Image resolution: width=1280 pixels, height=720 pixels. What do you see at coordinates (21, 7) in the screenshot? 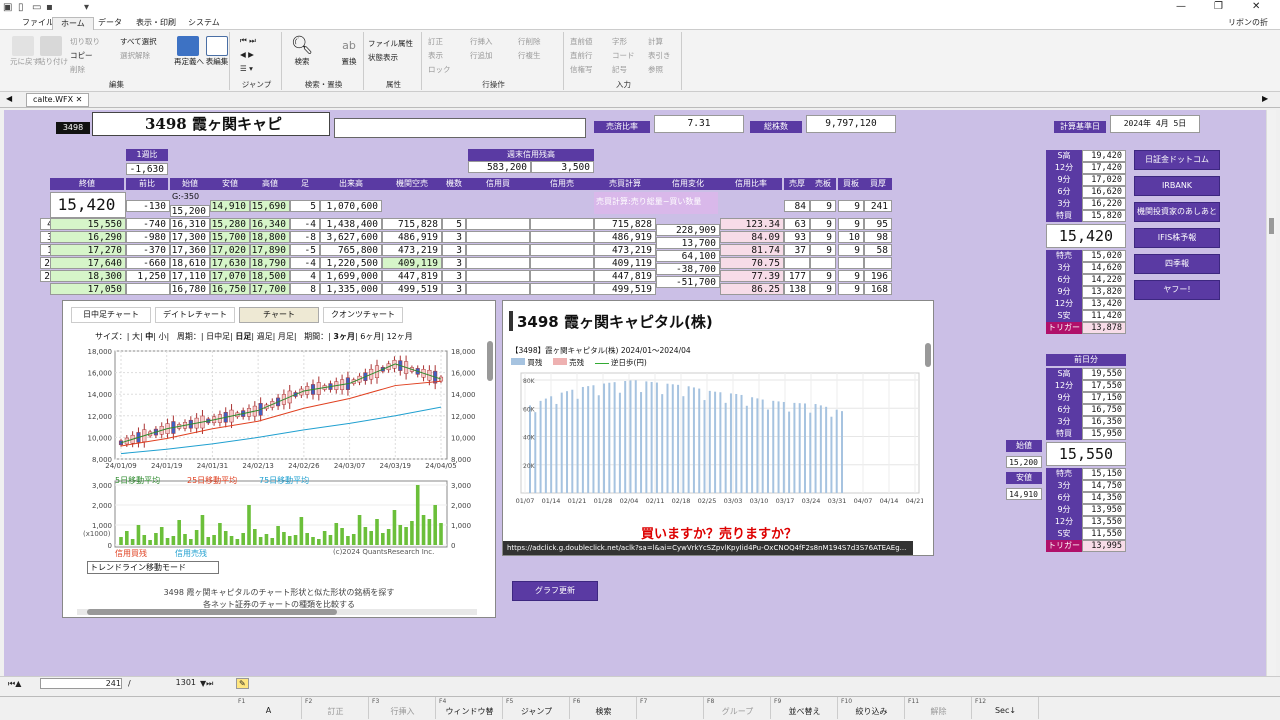
I see `new-file-icon: ▯` at bounding box center [21, 7].